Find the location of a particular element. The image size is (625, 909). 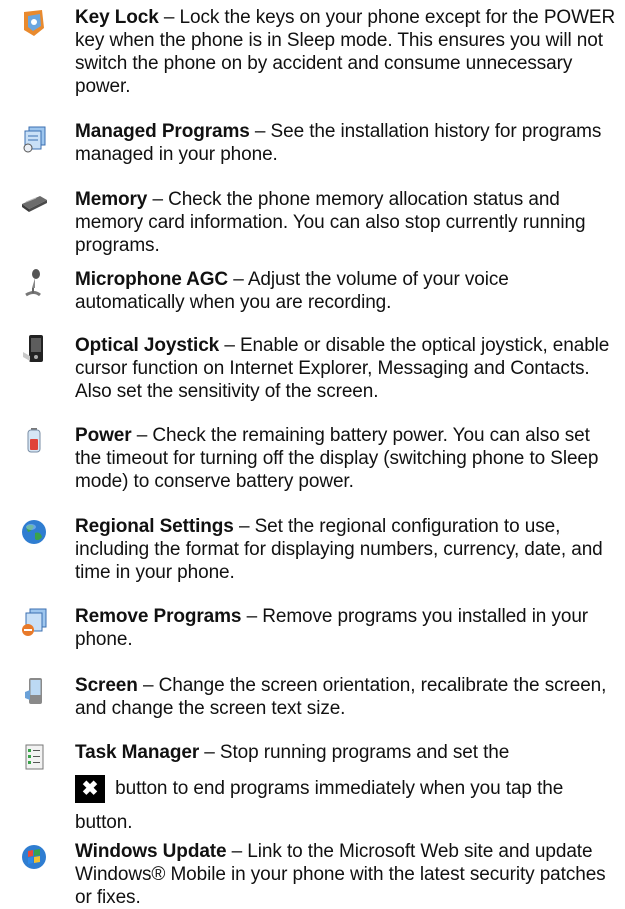

item-term: Windows Update is located at coordinates (151, 851).